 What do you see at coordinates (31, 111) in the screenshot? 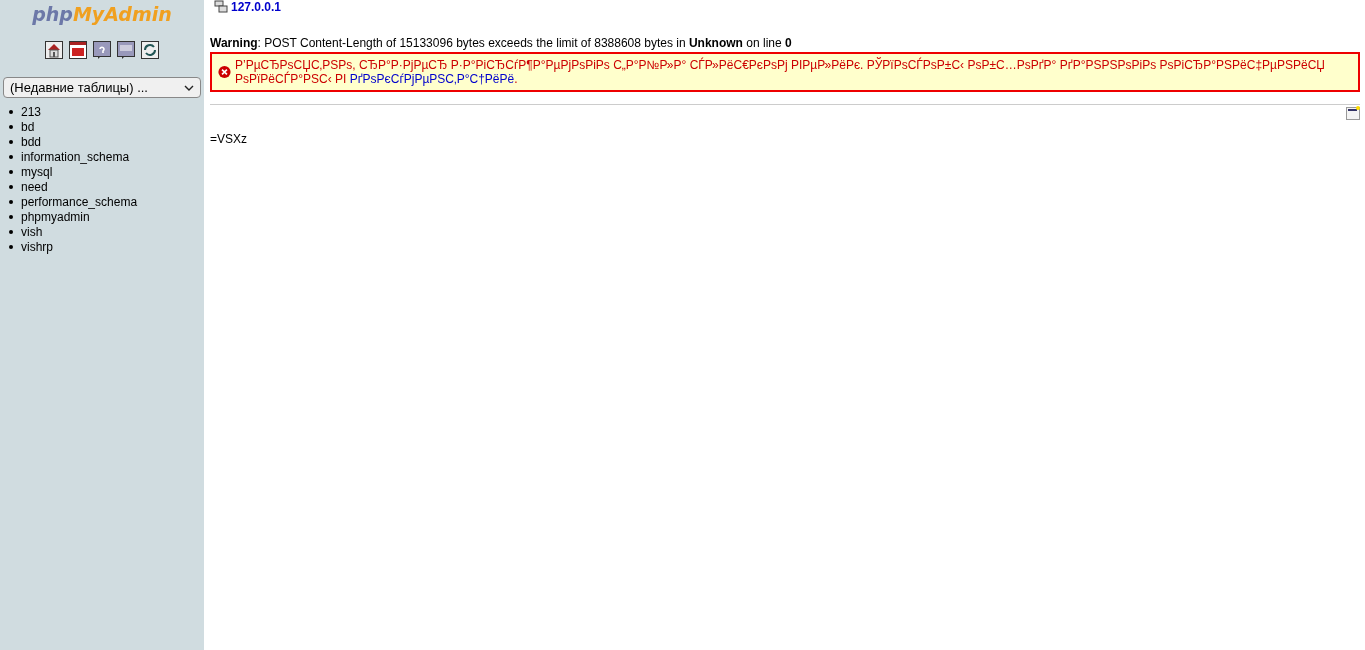
I see `database-link: 213` at bounding box center [31, 111].